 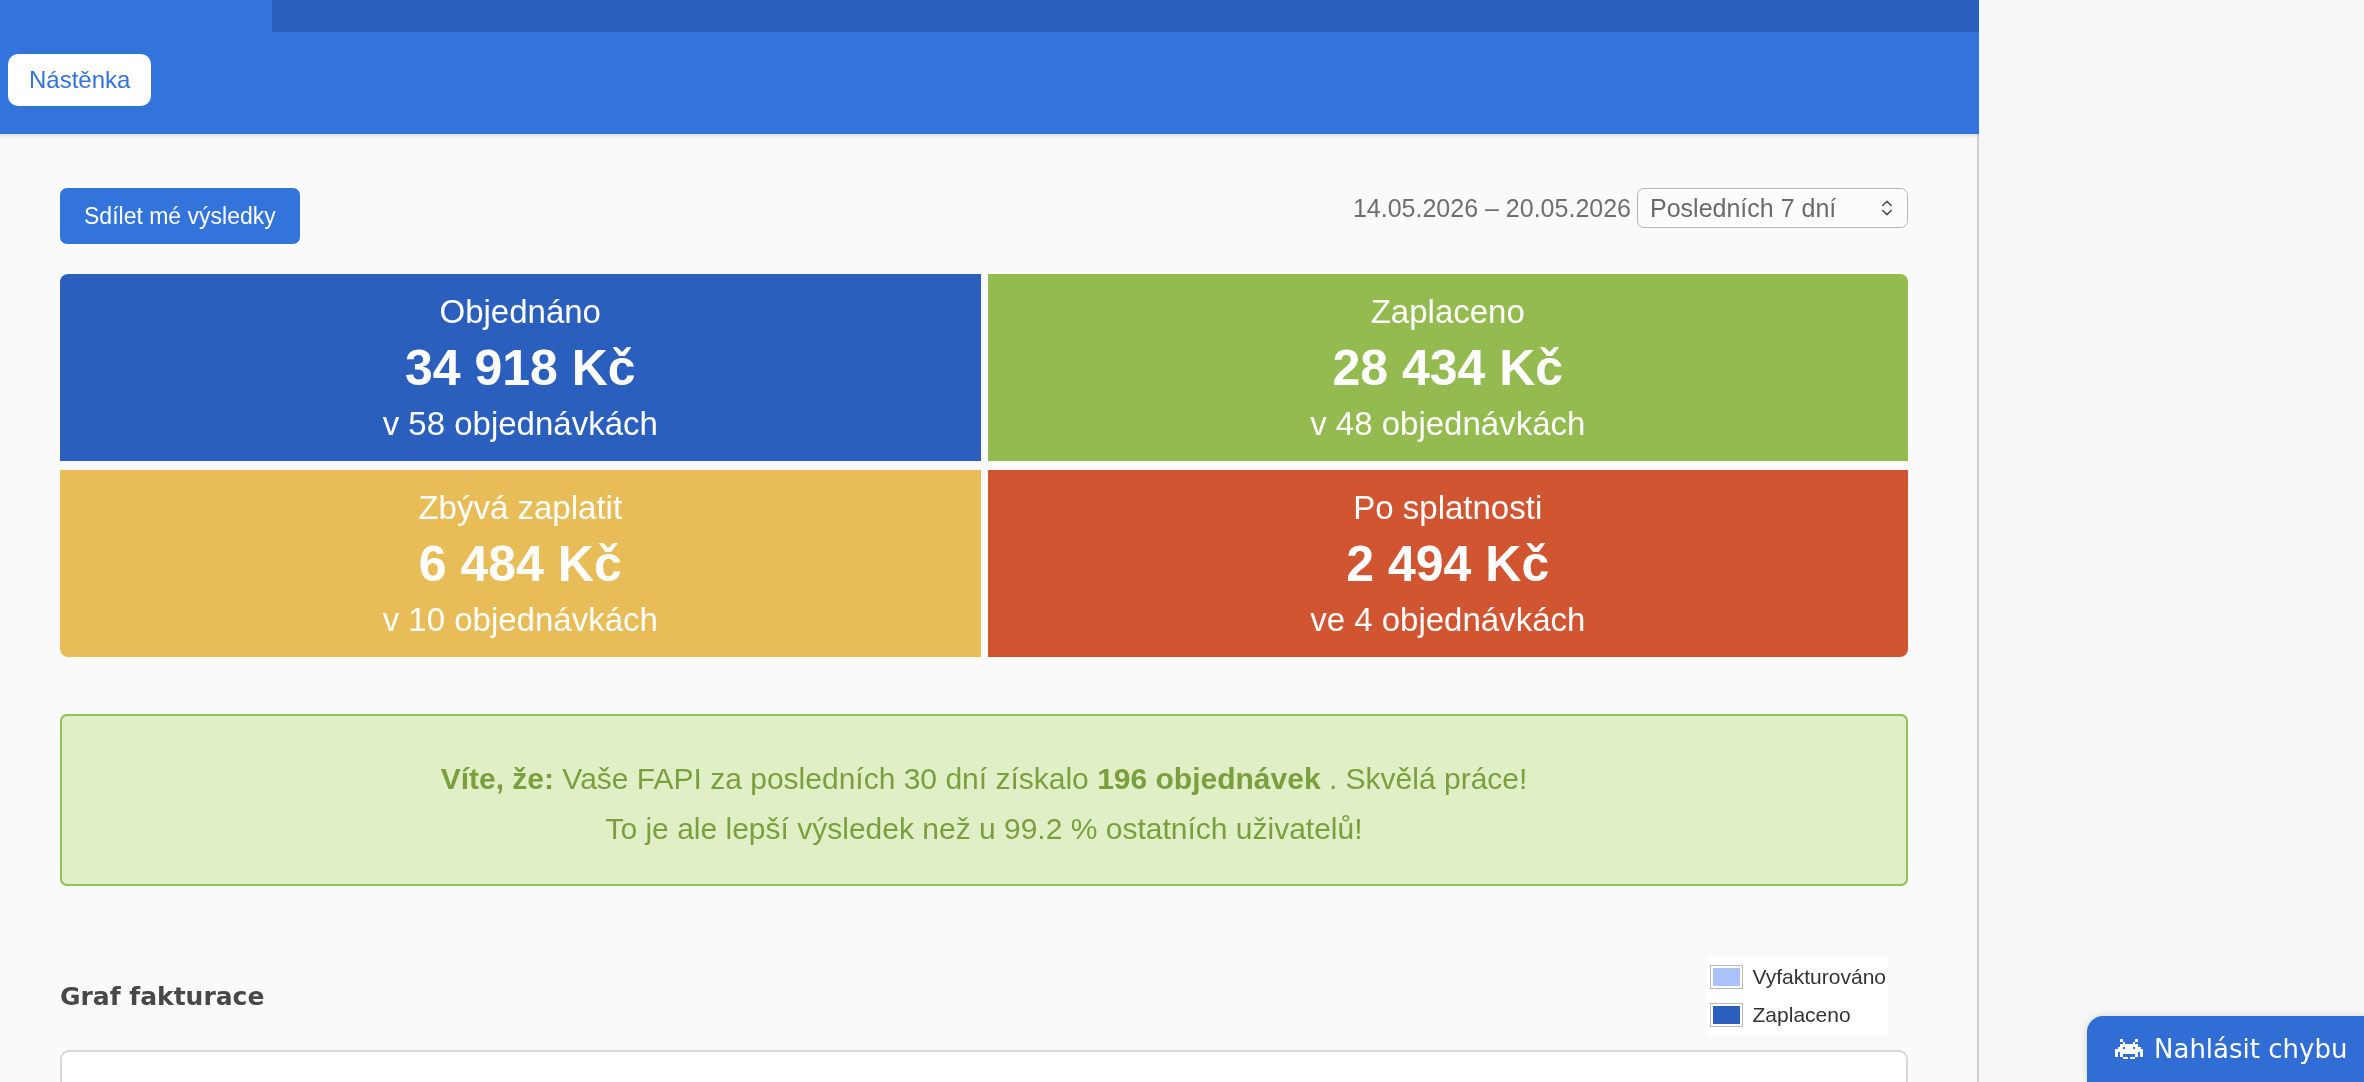 What do you see at coordinates (520, 507) in the screenshot?
I see `card-title: Zbývá zaplatit` at bounding box center [520, 507].